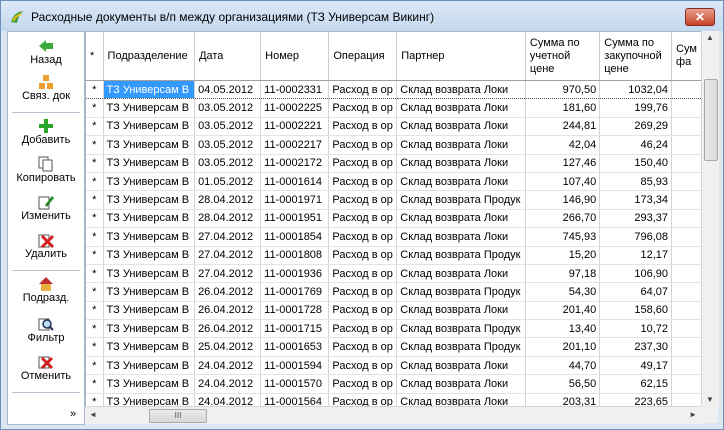 Image resolution: width=724 pixels, height=430 pixels. What do you see at coordinates (563, 219) in the screenshot?
I see `table-cell: 266,70` at bounding box center [563, 219].